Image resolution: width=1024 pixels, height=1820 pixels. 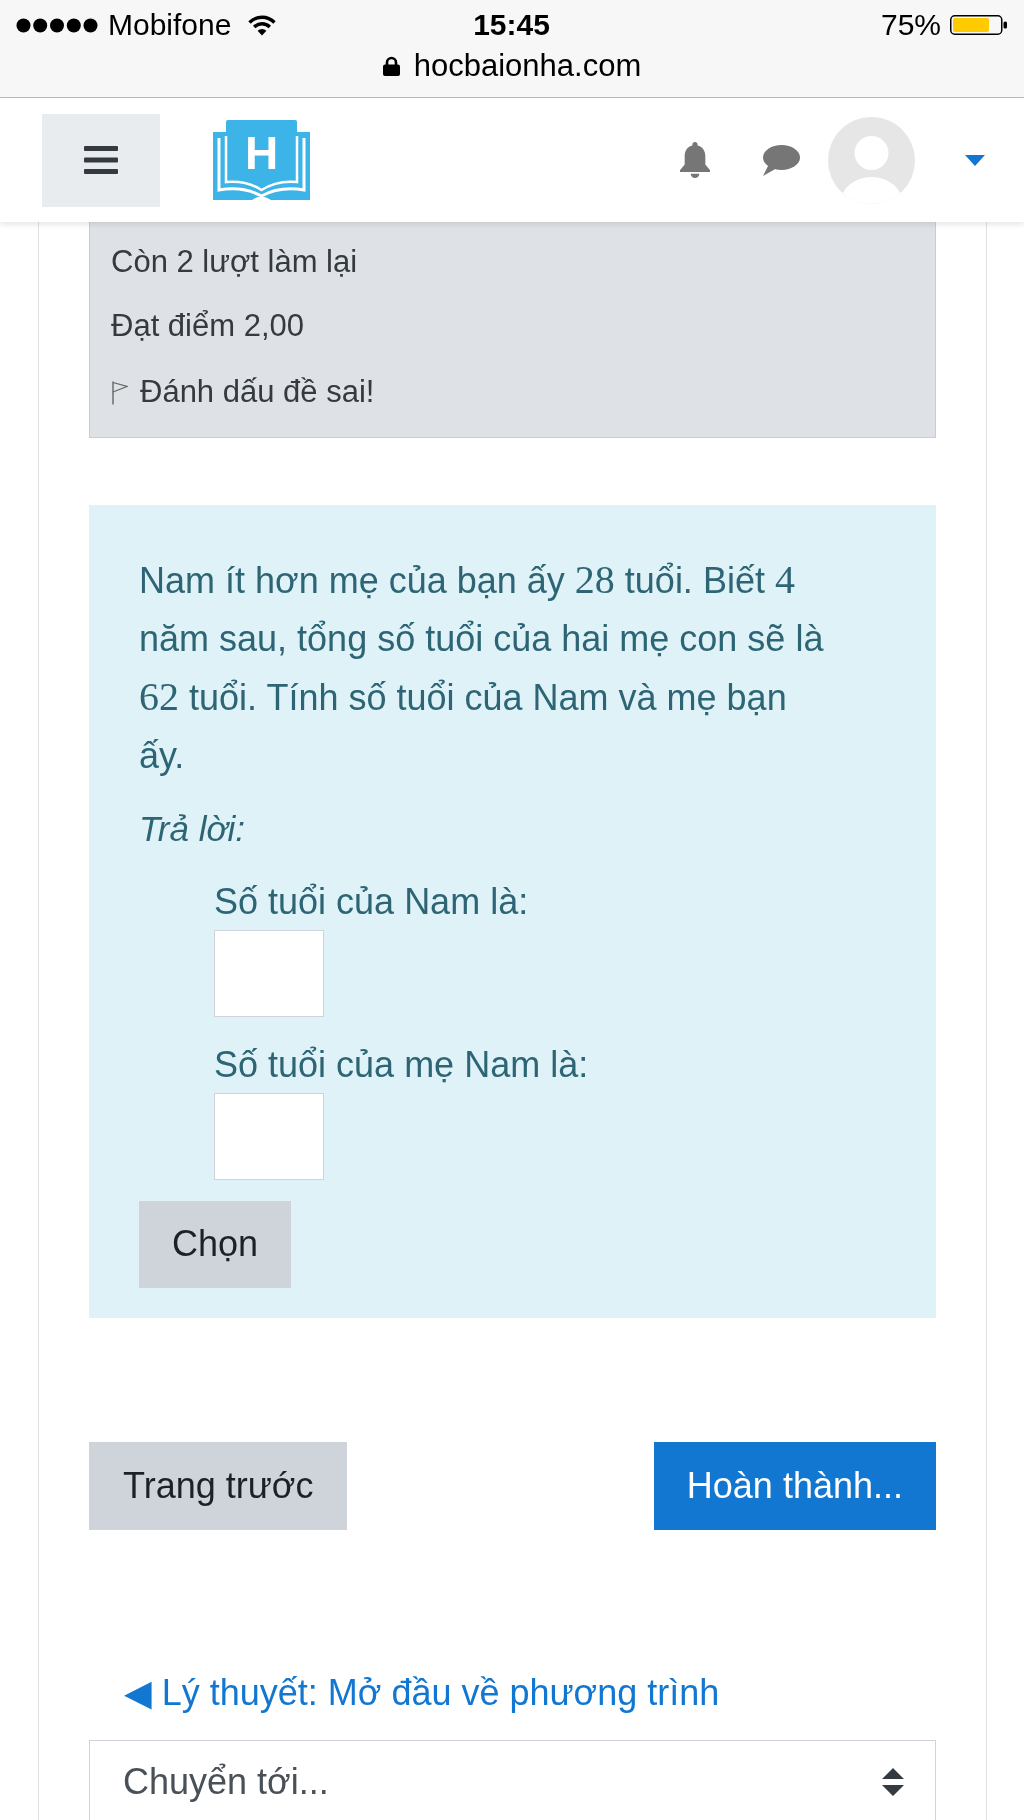 I want to click on menu-button, so click(x=101, y=160).